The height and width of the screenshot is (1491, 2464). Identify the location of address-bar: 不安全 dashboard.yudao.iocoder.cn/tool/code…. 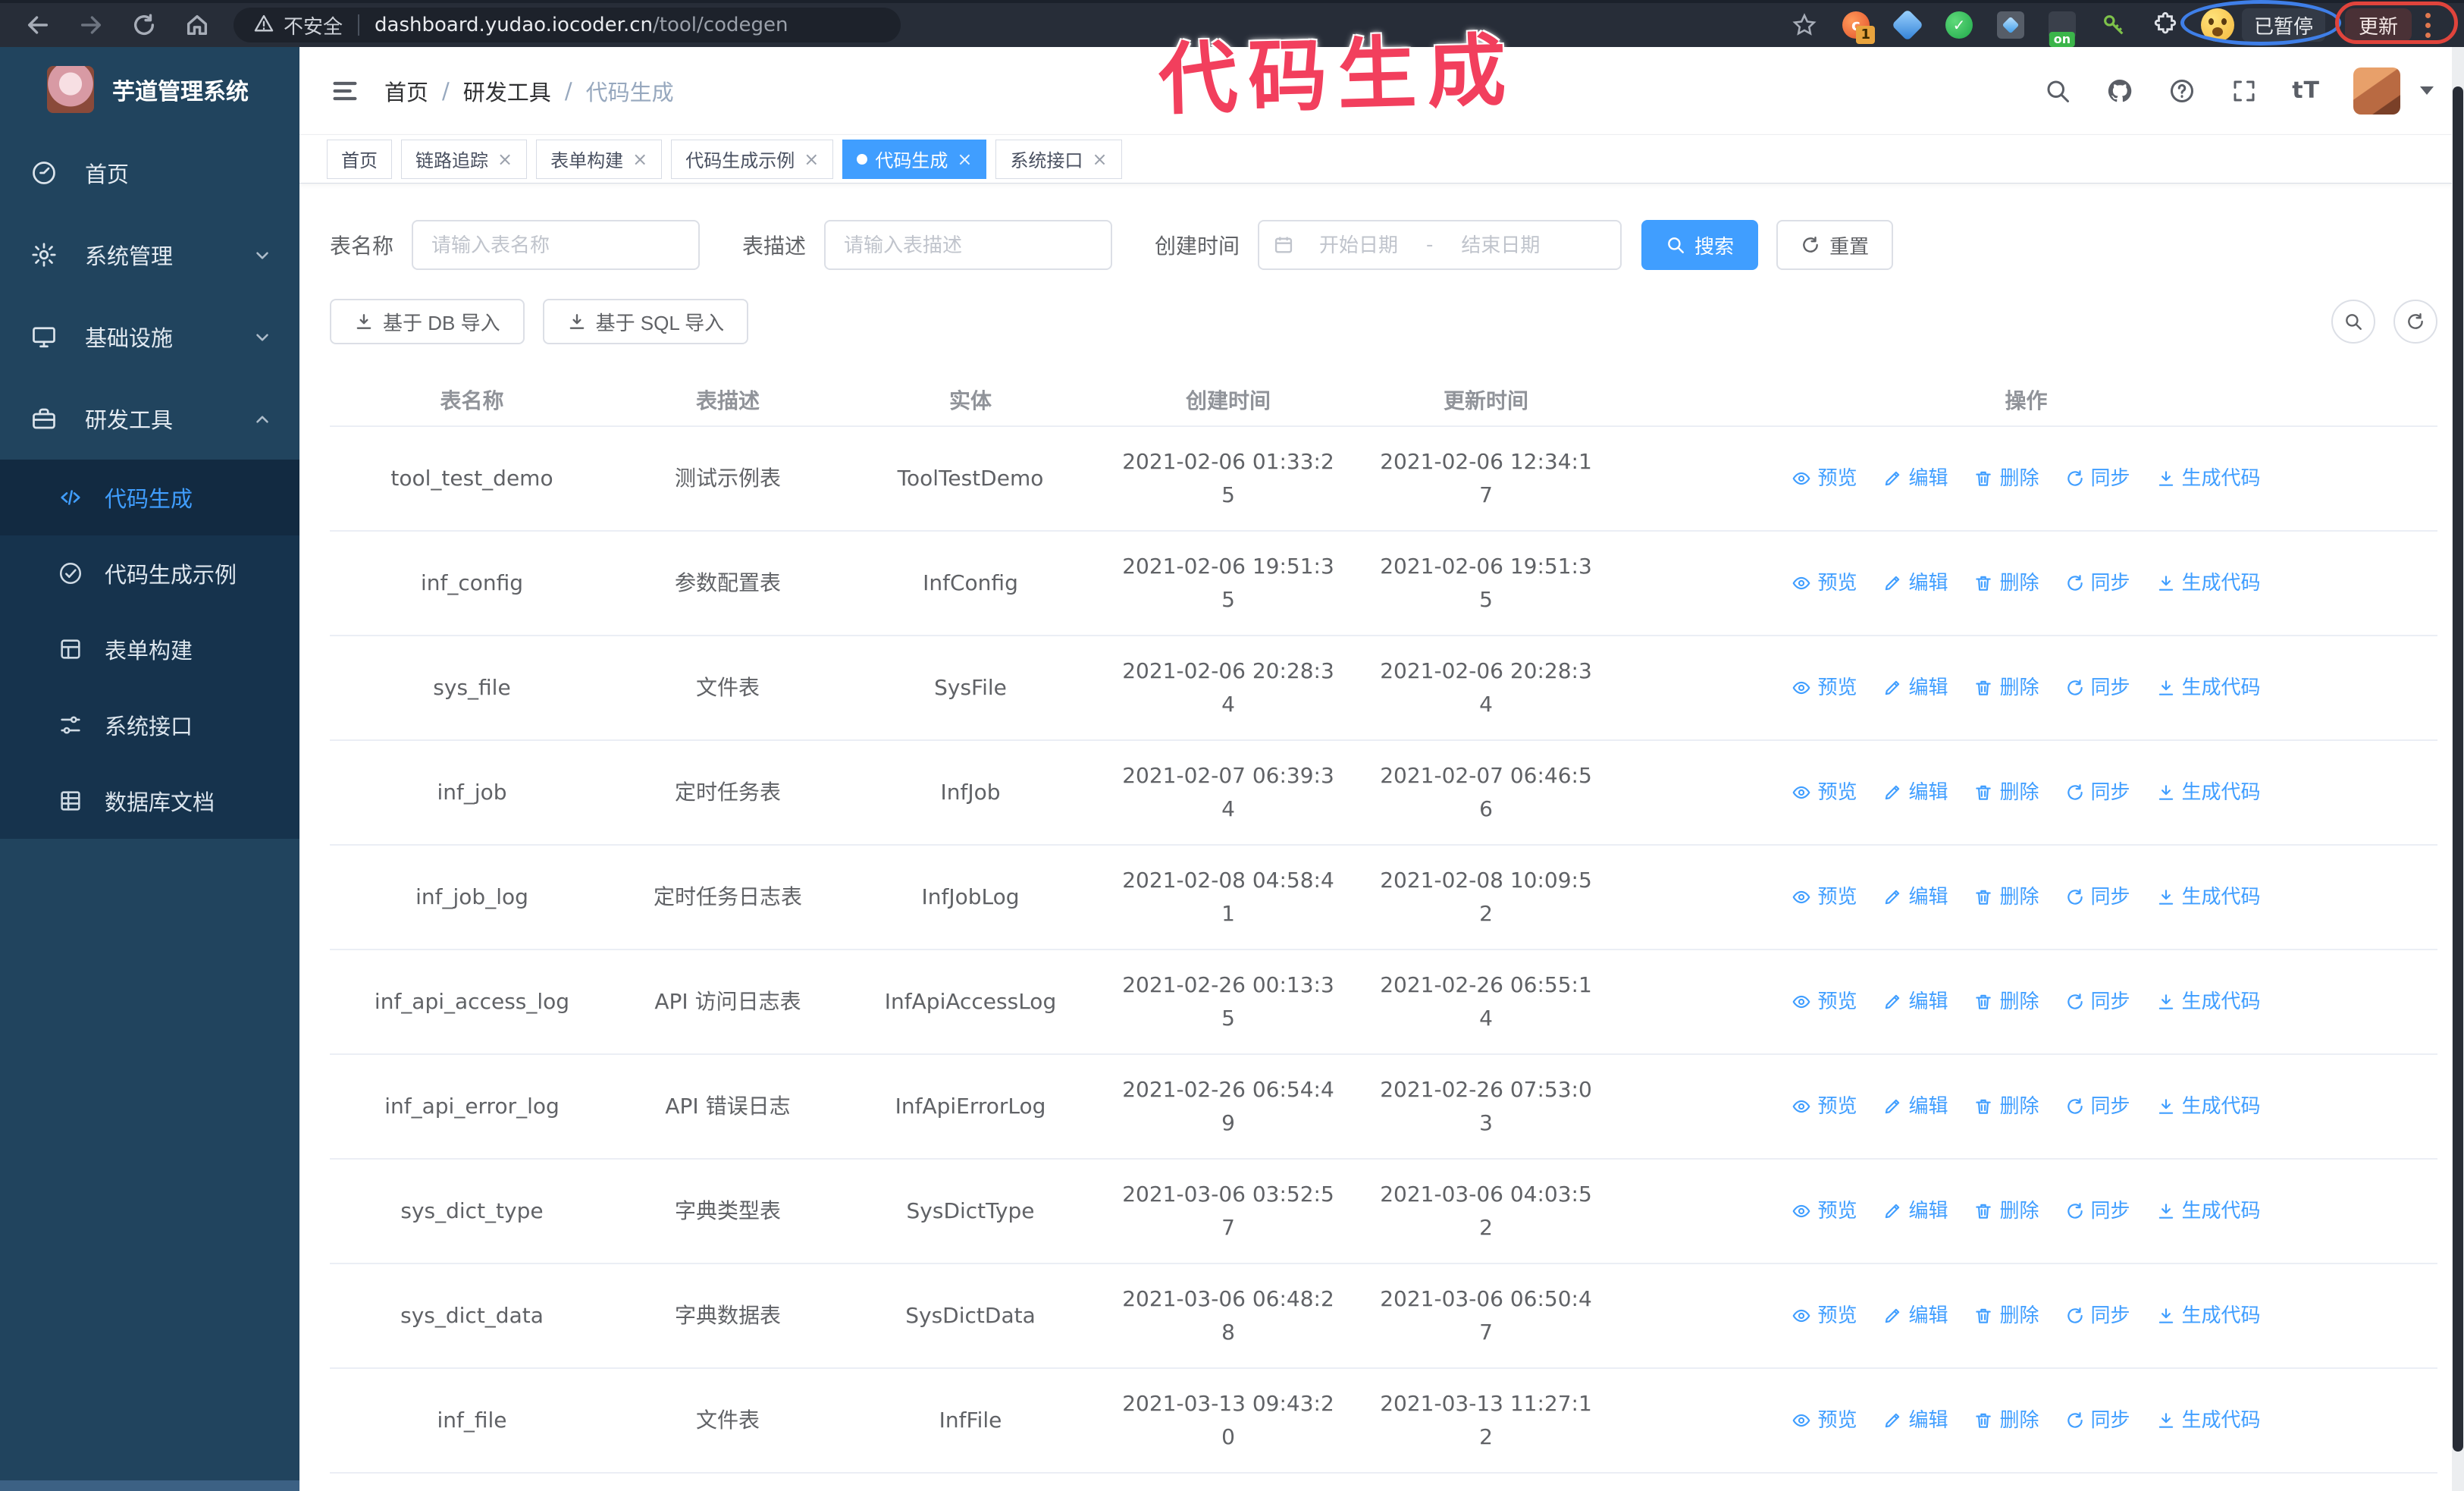
(567, 25).